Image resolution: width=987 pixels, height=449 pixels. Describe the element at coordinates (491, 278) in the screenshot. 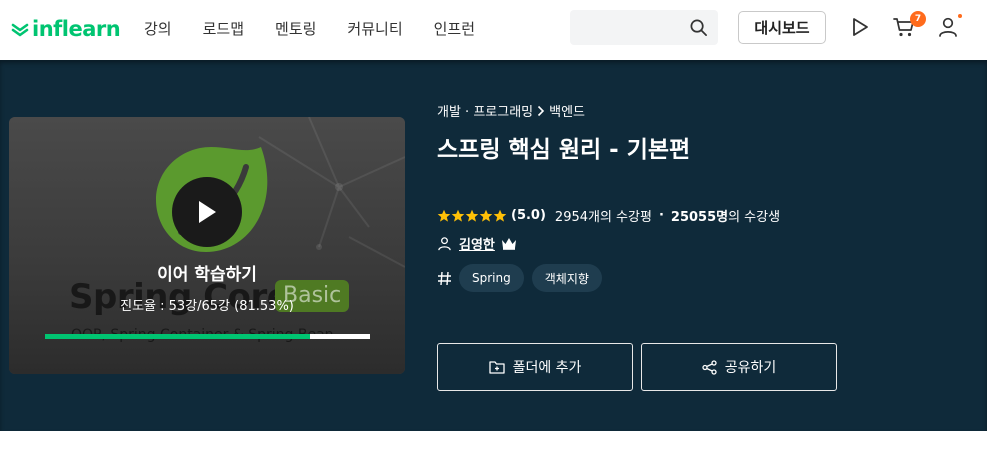

I see `tag-spring: Spring` at that location.